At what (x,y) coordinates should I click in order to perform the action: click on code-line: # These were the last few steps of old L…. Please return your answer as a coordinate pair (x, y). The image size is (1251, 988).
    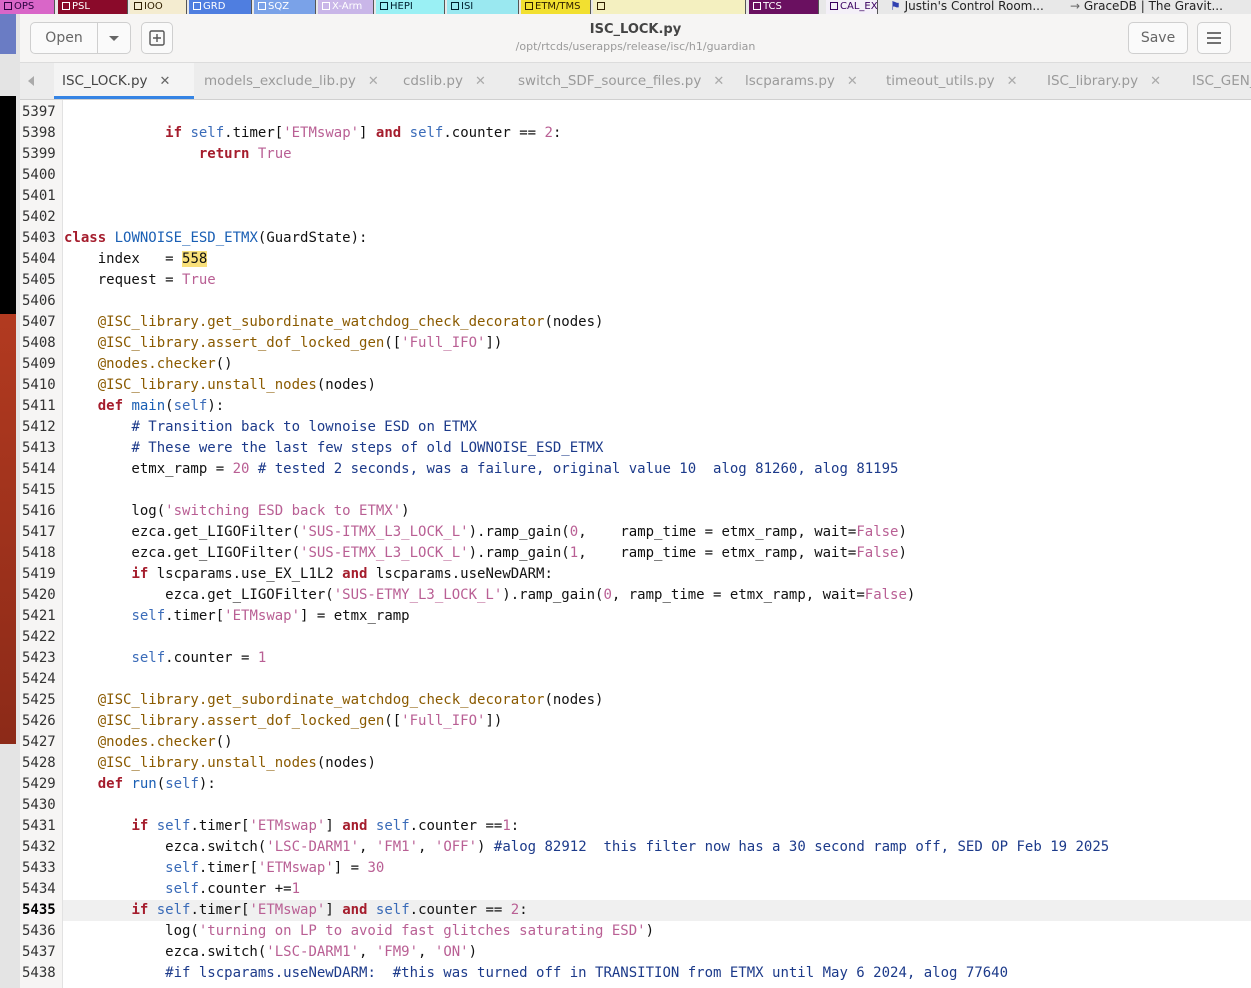
    Looking at the image, I should click on (333, 448).